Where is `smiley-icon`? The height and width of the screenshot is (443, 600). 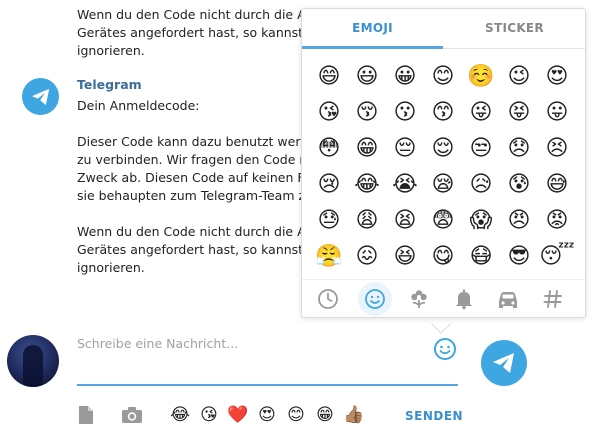
smiley-icon is located at coordinates (445, 349).